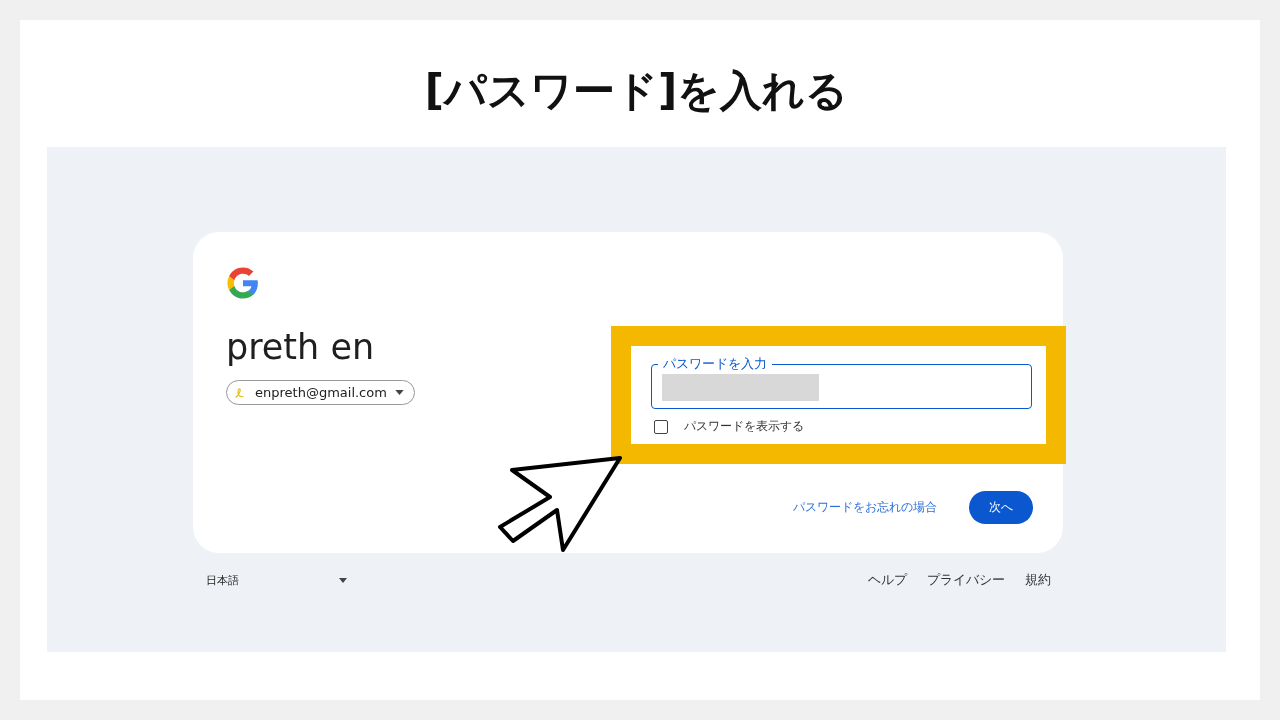 This screenshot has height=720, width=1280. Describe the element at coordinates (744, 427) in the screenshot. I see `checkbox-label: パスワードを表示する` at that location.